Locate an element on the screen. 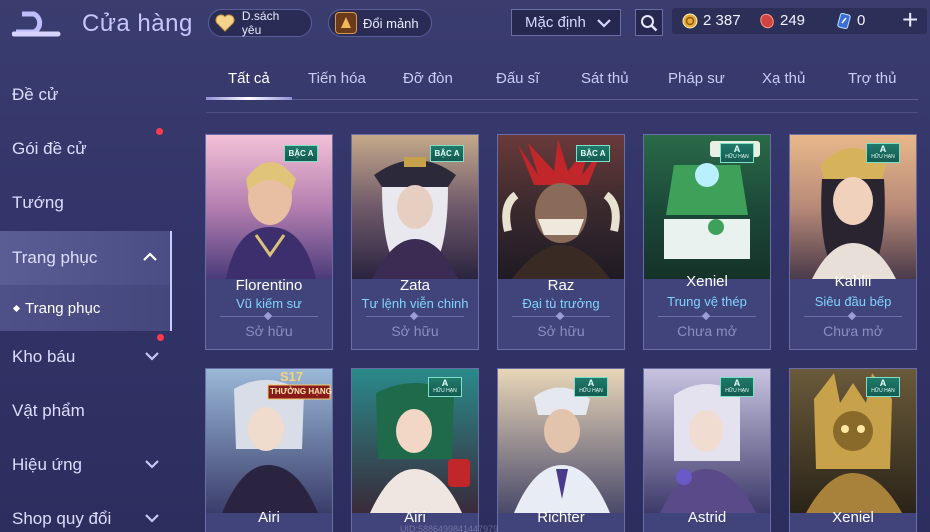  back-arrow-icon is located at coordinates (36, 24).